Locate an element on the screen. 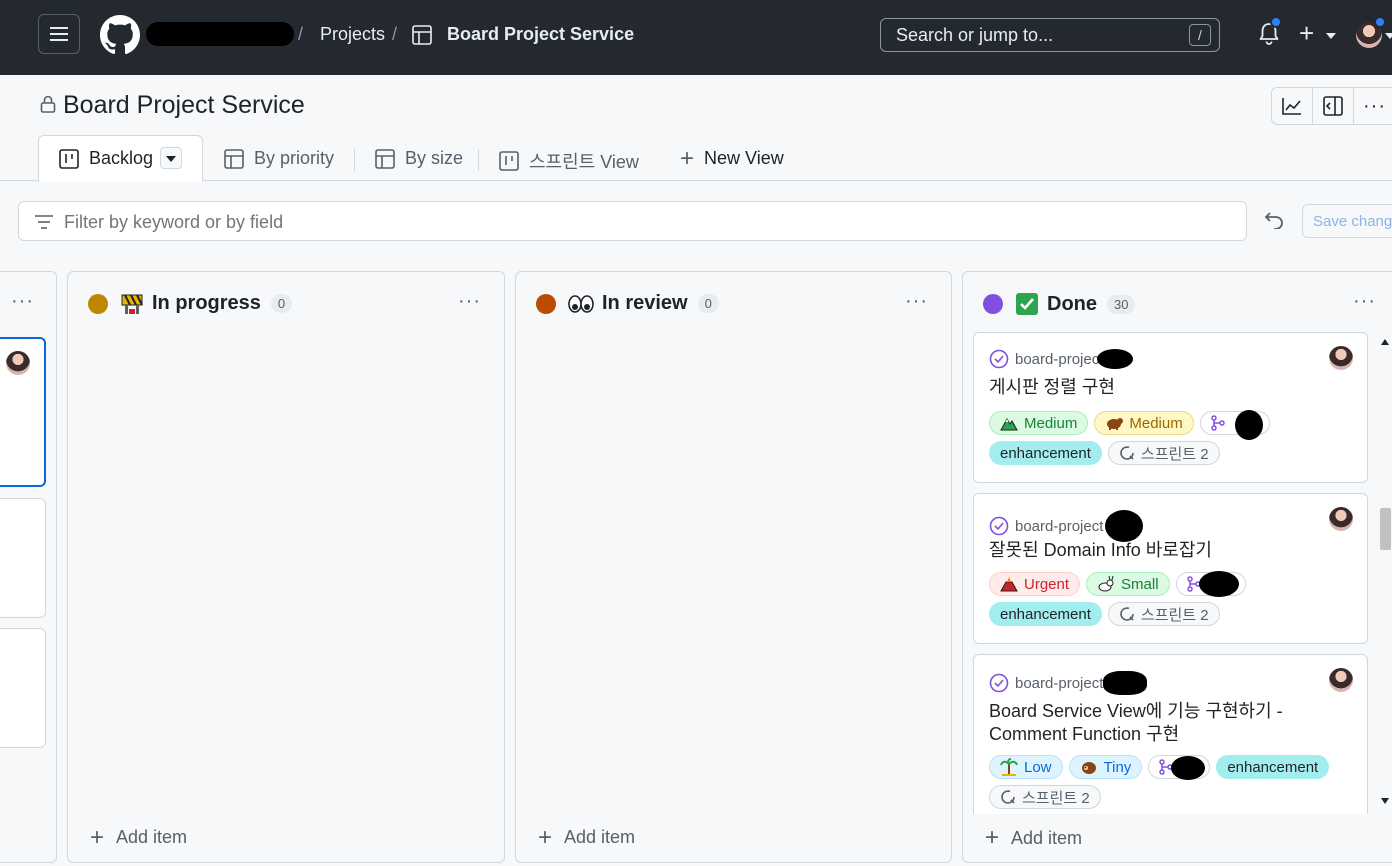  more-options-button: ··· is located at coordinates (1373, 106).